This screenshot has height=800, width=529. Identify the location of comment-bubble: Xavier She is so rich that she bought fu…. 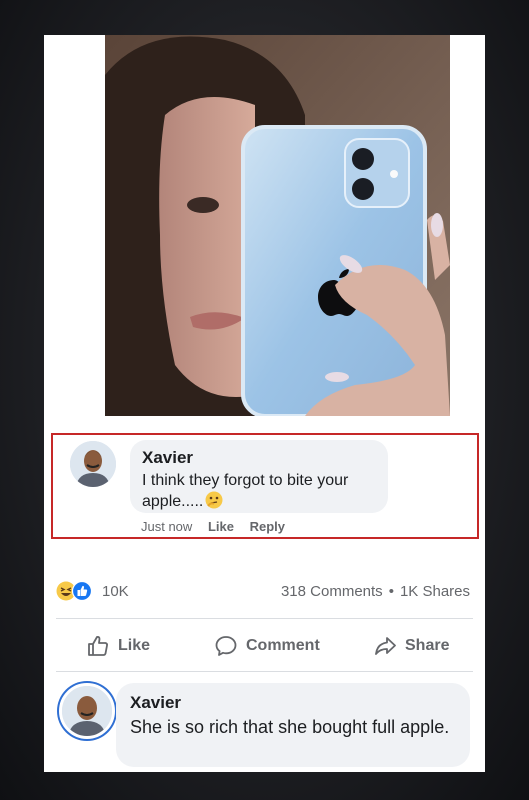
(293, 725).